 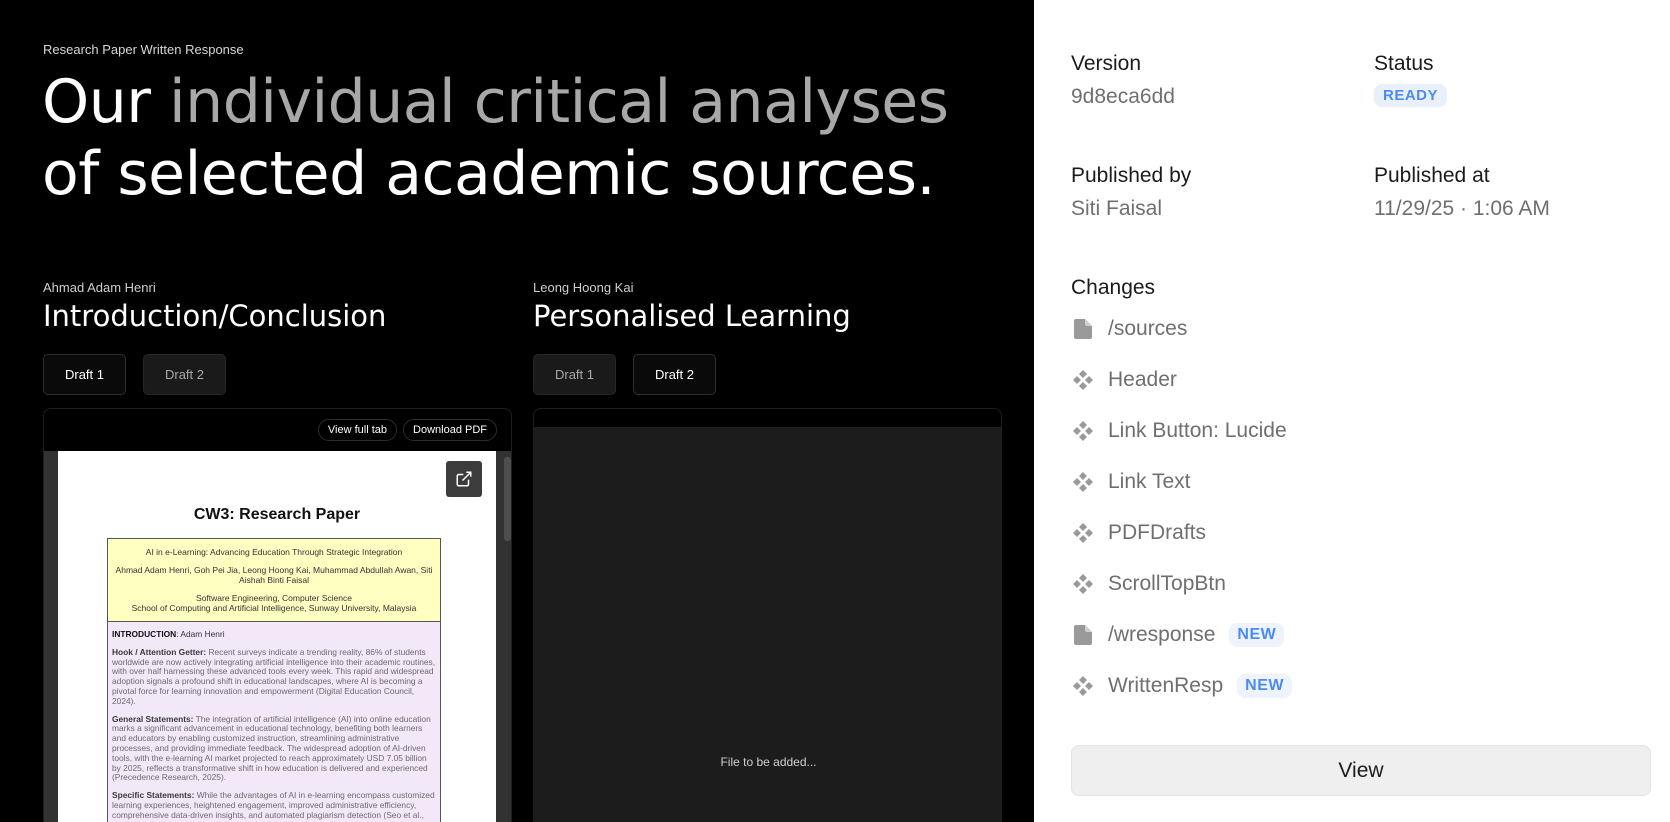 I want to click on paper-department: Software Engineering, Computer Science, so click(x=274, y=598).